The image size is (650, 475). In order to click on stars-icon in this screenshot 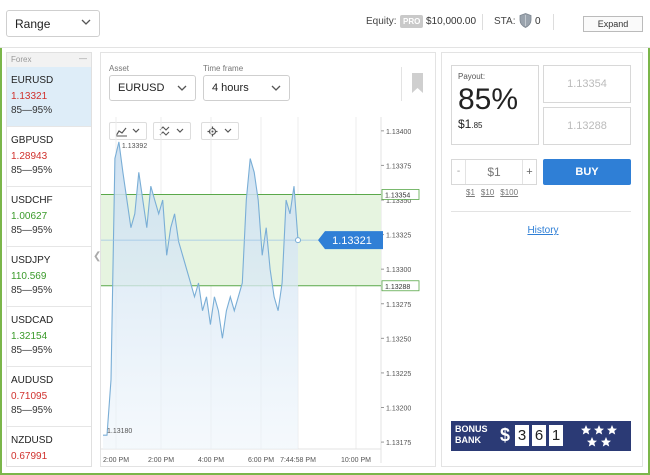, I will do `click(599, 436)`.